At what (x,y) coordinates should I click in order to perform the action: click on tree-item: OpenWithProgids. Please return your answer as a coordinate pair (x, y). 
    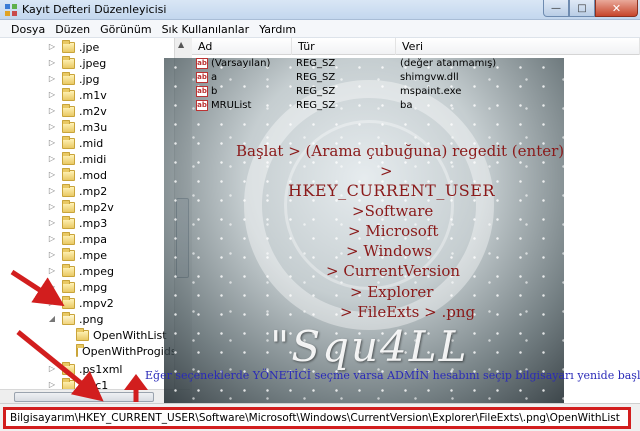
    Looking at the image, I should click on (88, 351).